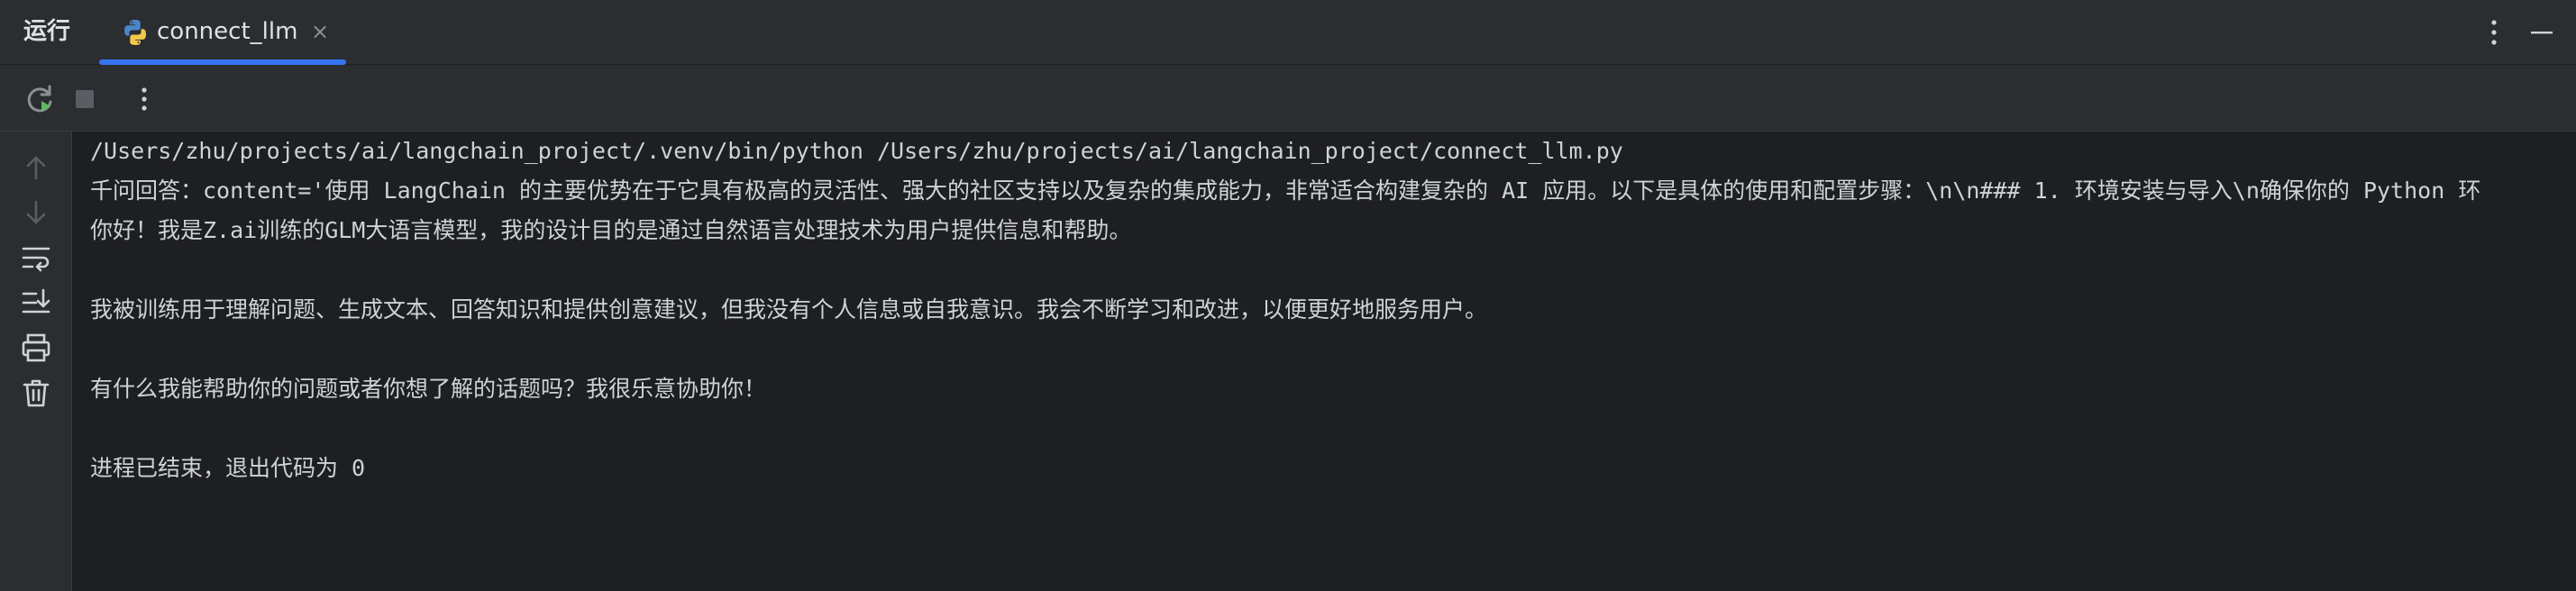  What do you see at coordinates (228, 468) in the screenshot?
I see `console-line-exit-status: 进程已结束，退出代码为 0` at bounding box center [228, 468].